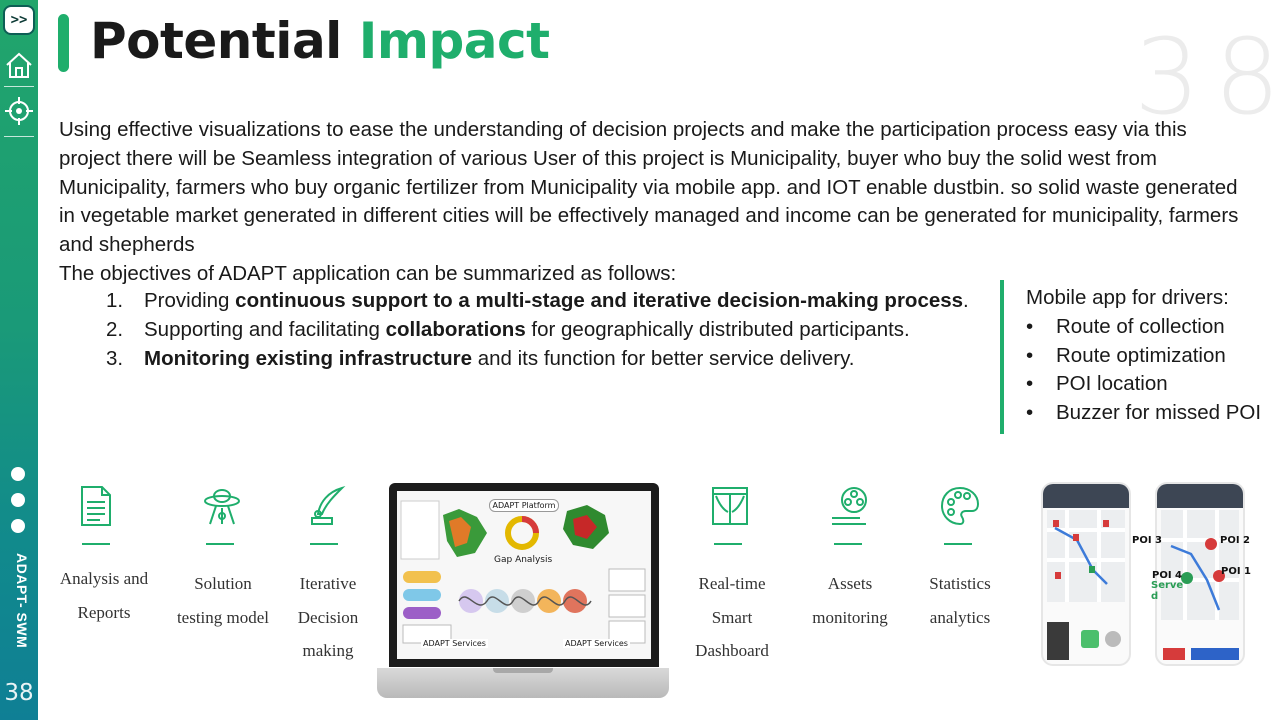 This screenshot has height=720, width=1280. I want to click on sidebar-page-number: 38, so click(19, 693).